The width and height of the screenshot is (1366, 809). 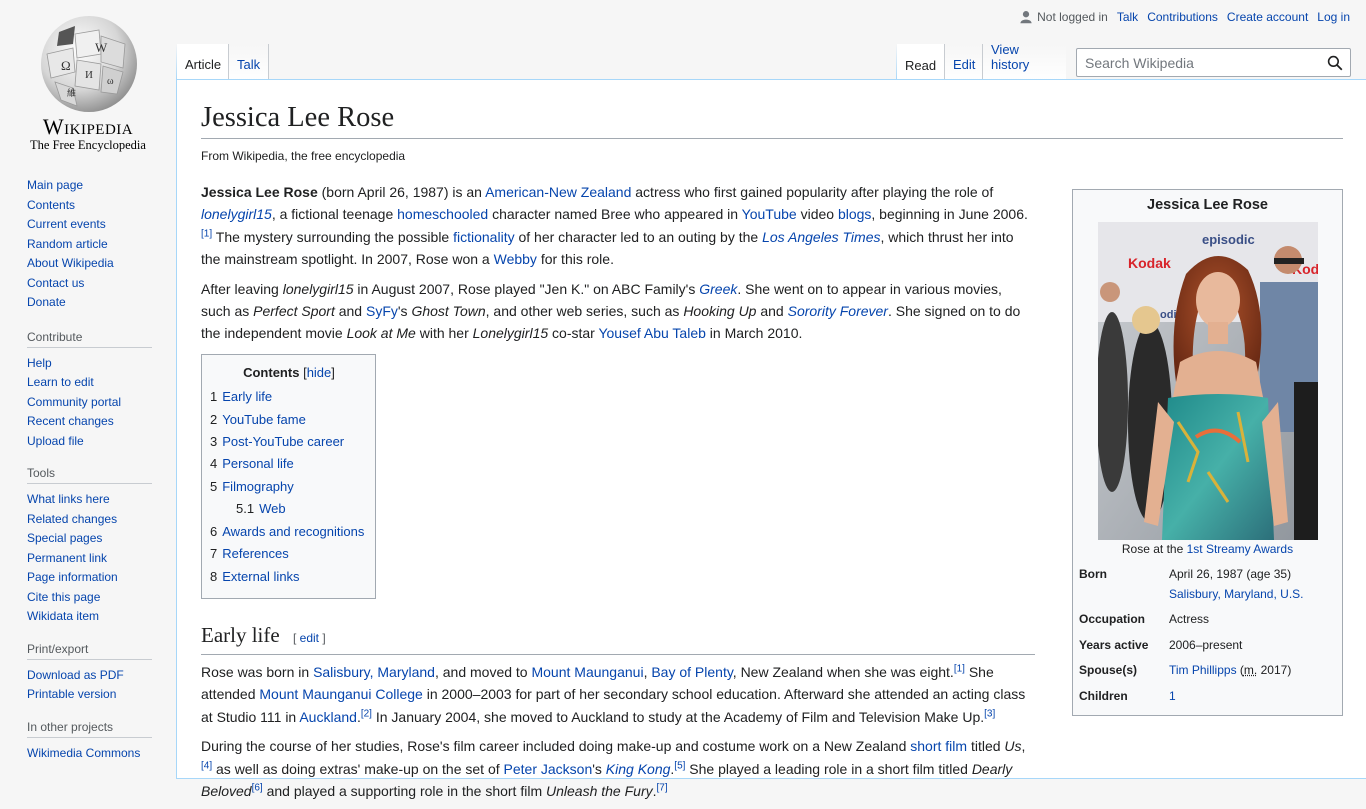 I want to click on link-syfy: SyFy, so click(x=382, y=311).